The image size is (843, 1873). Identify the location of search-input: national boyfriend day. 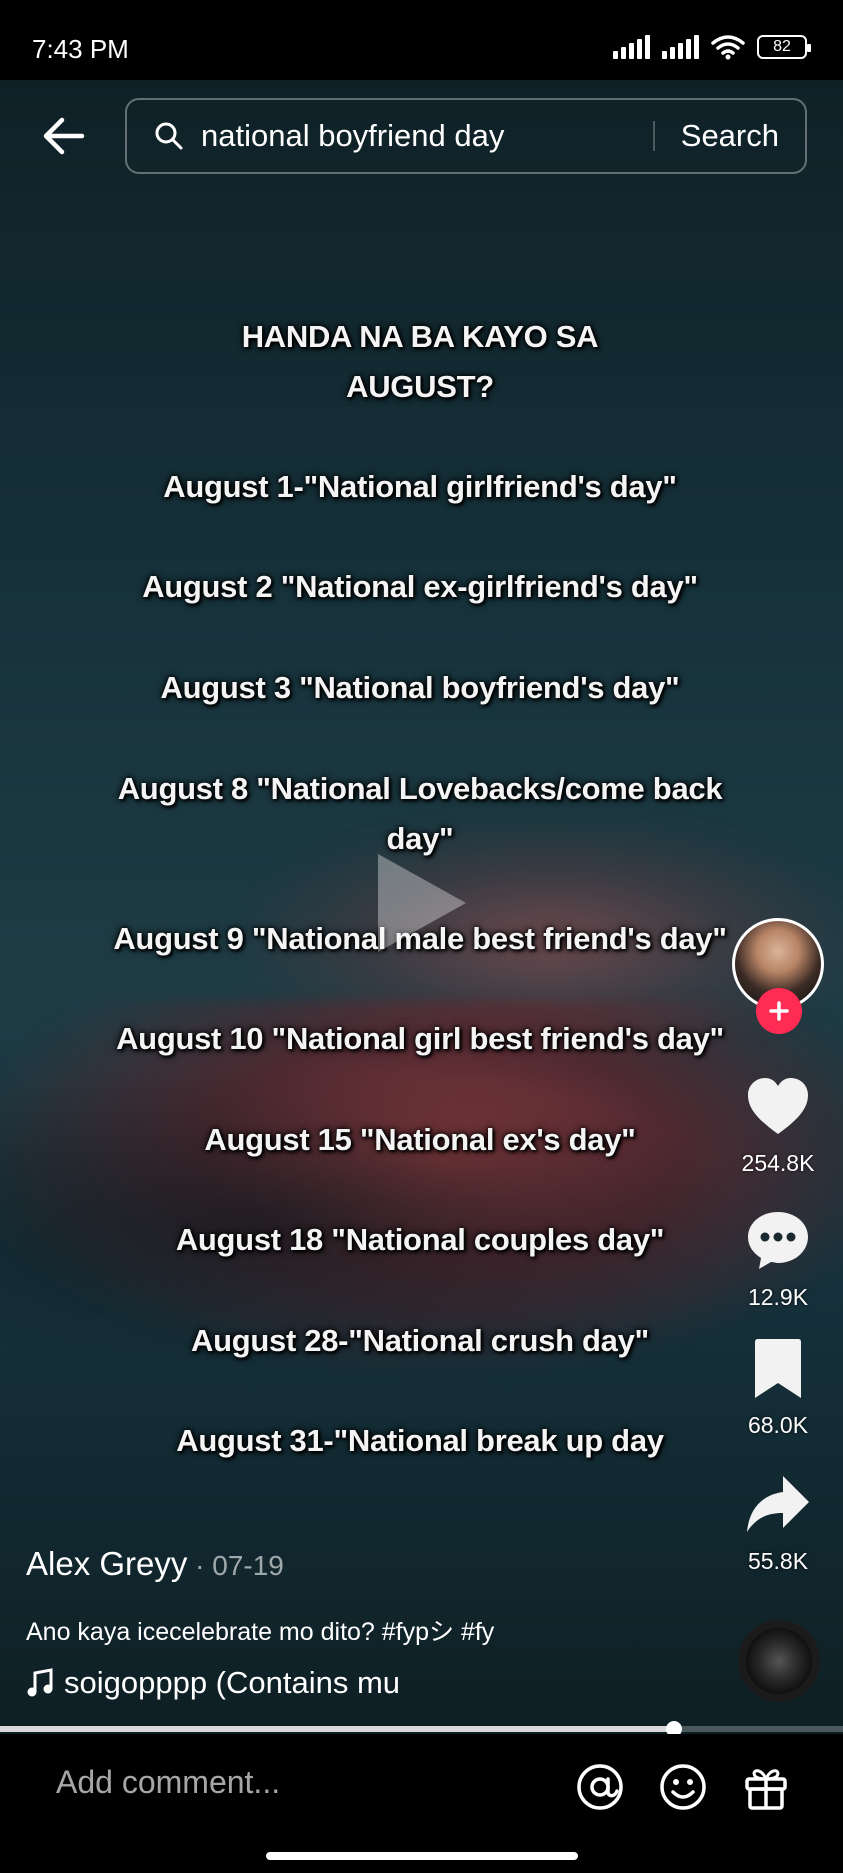
(427, 136).